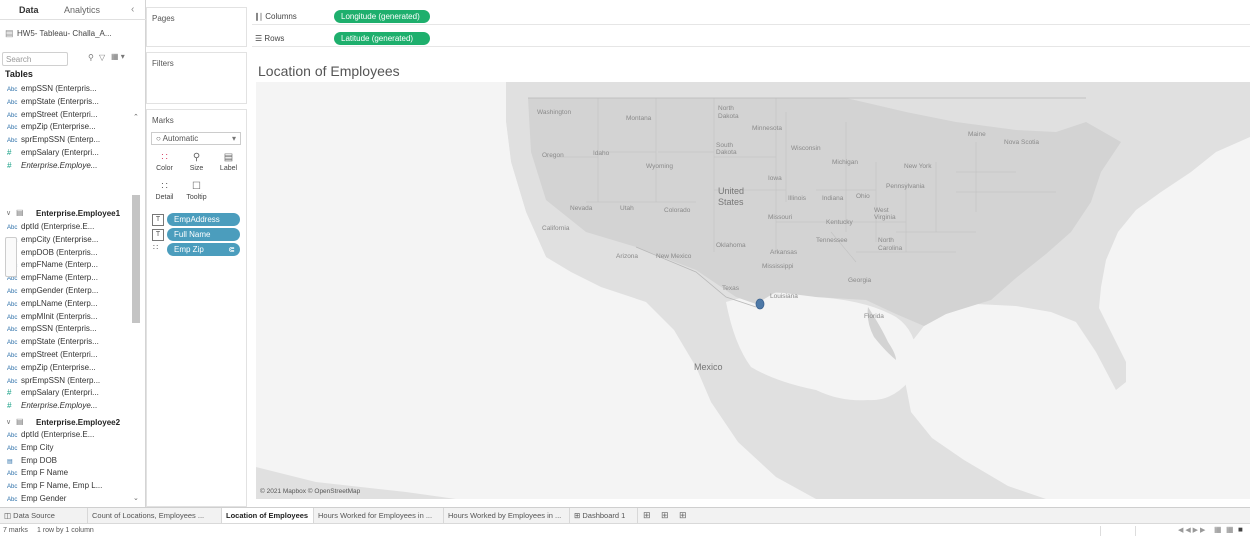 The width and height of the screenshot is (1250, 538). What do you see at coordinates (29, 10) in the screenshot?
I see `tab-data: Data` at bounding box center [29, 10].